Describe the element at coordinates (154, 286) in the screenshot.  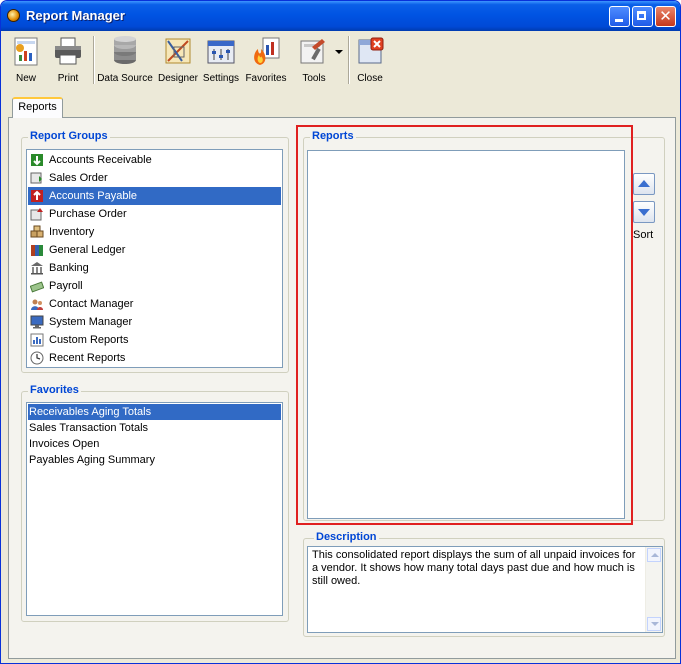
I see `list-item: Payroll` at that location.